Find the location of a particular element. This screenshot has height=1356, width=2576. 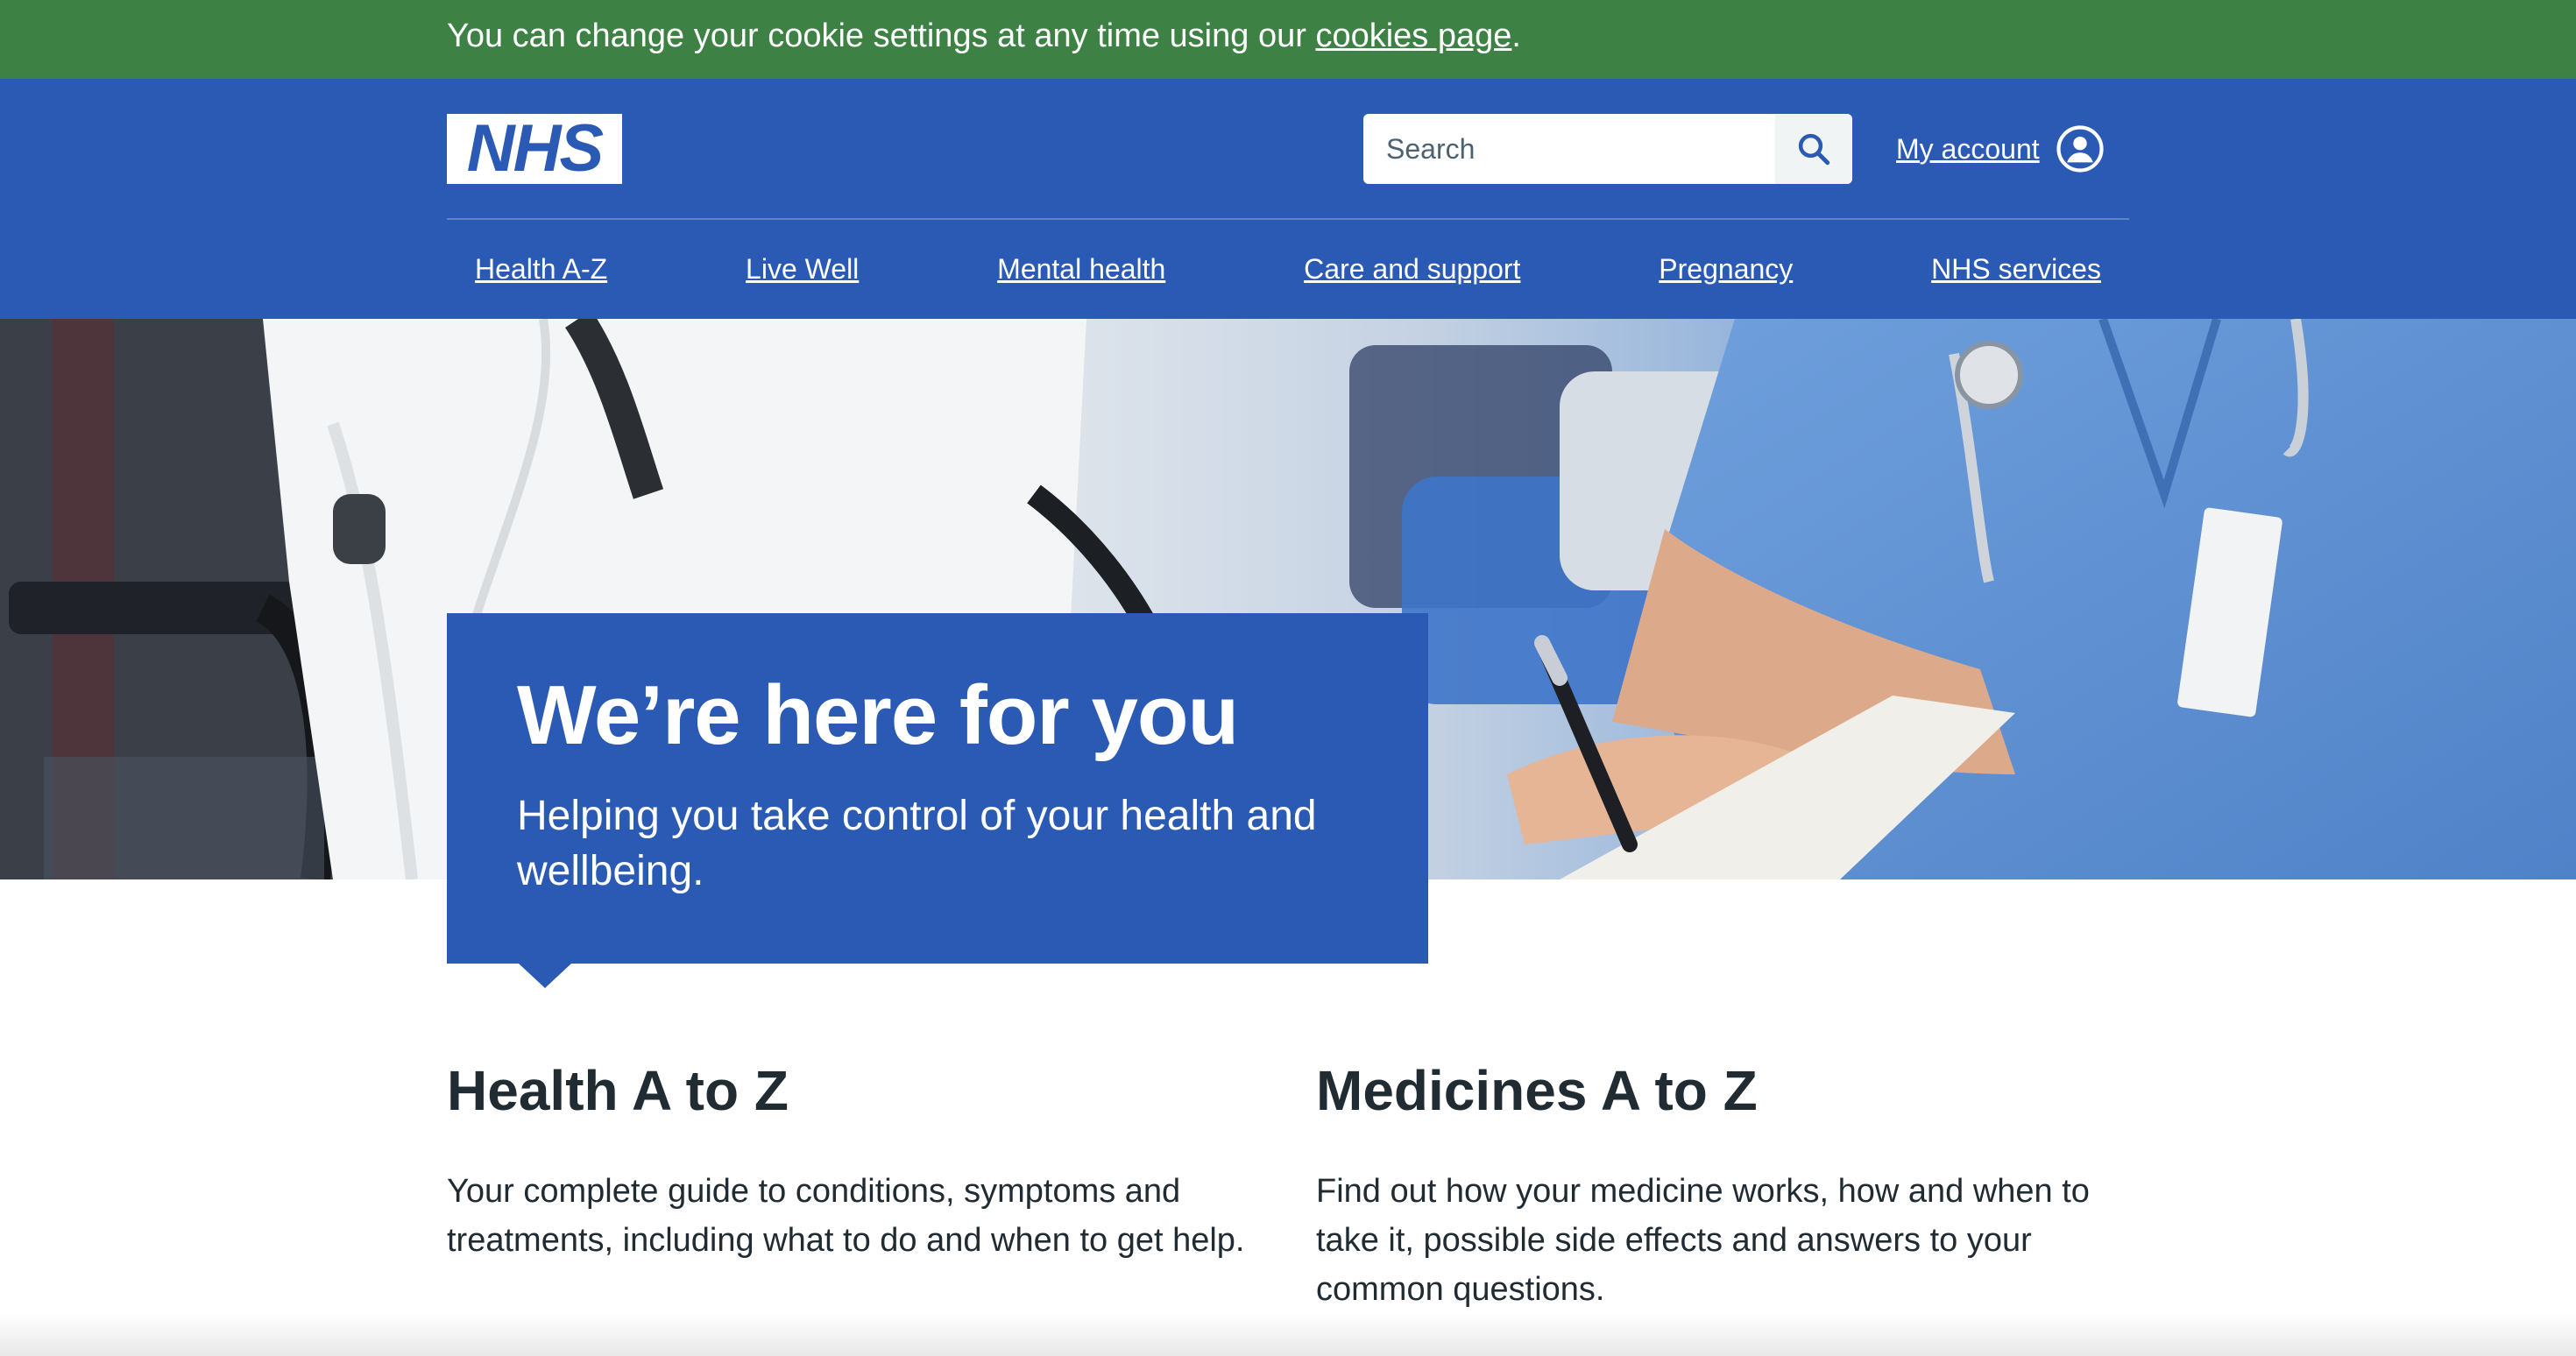

hero-callout-pointer is located at coordinates (545, 976).